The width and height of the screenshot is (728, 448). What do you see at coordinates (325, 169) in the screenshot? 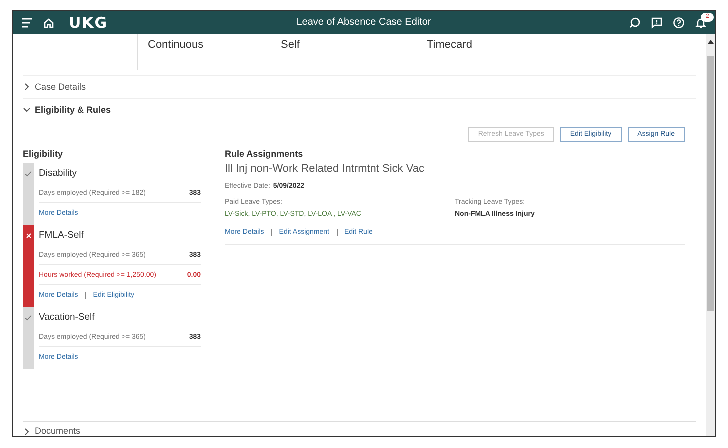
I see `rule-name: Ill Inj non-Work Related Intrmtnt Sick Vac` at bounding box center [325, 169].